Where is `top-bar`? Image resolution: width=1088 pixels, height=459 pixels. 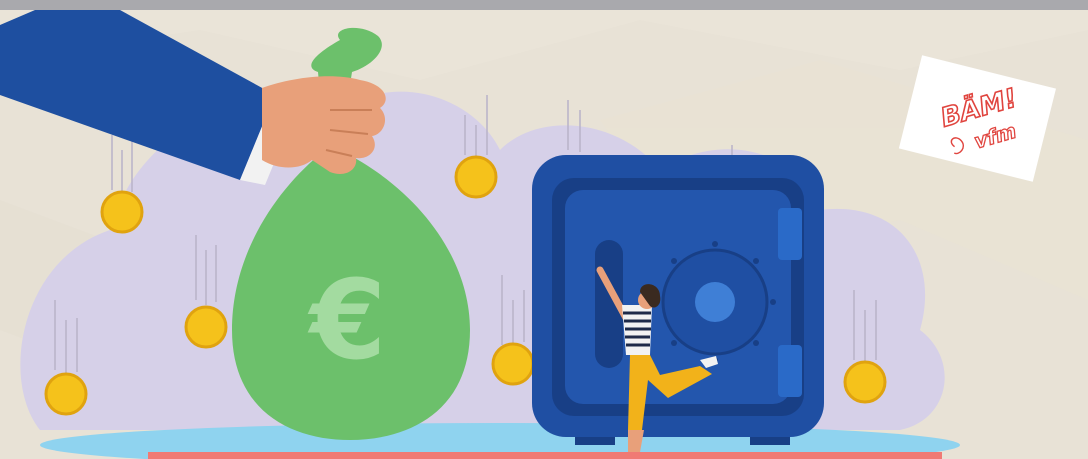 top-bar is located at coordinates (544, 5).